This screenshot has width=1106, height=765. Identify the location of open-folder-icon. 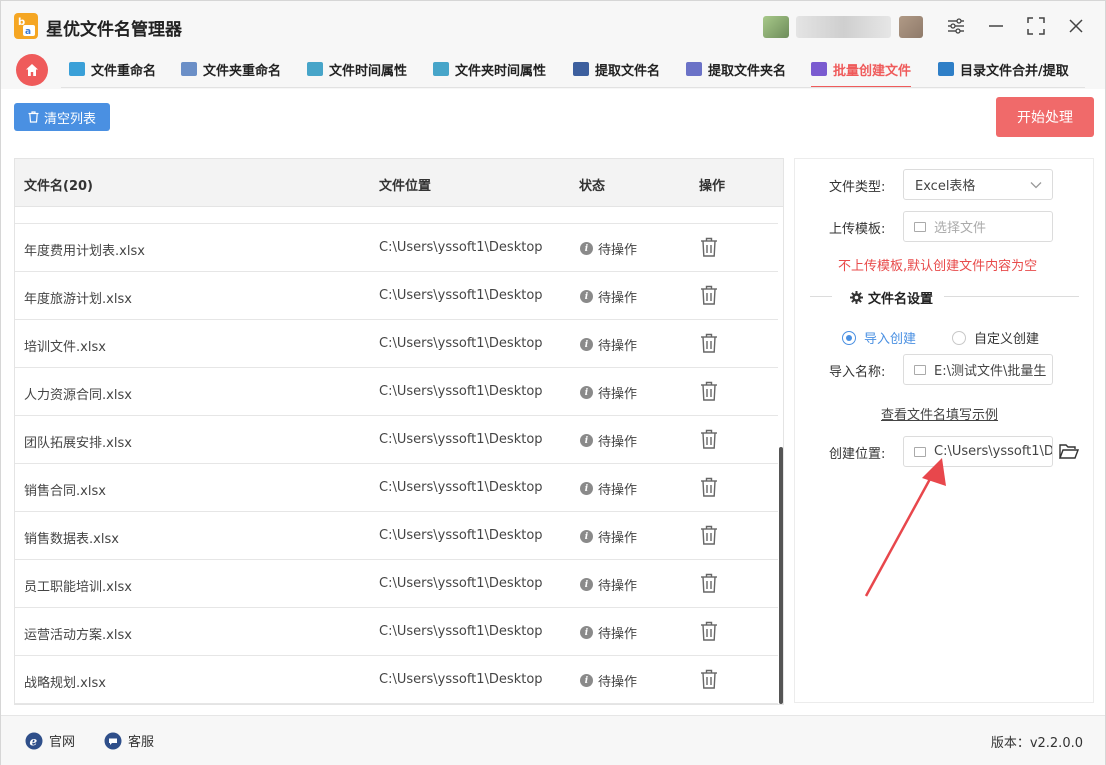
(1069, 451).